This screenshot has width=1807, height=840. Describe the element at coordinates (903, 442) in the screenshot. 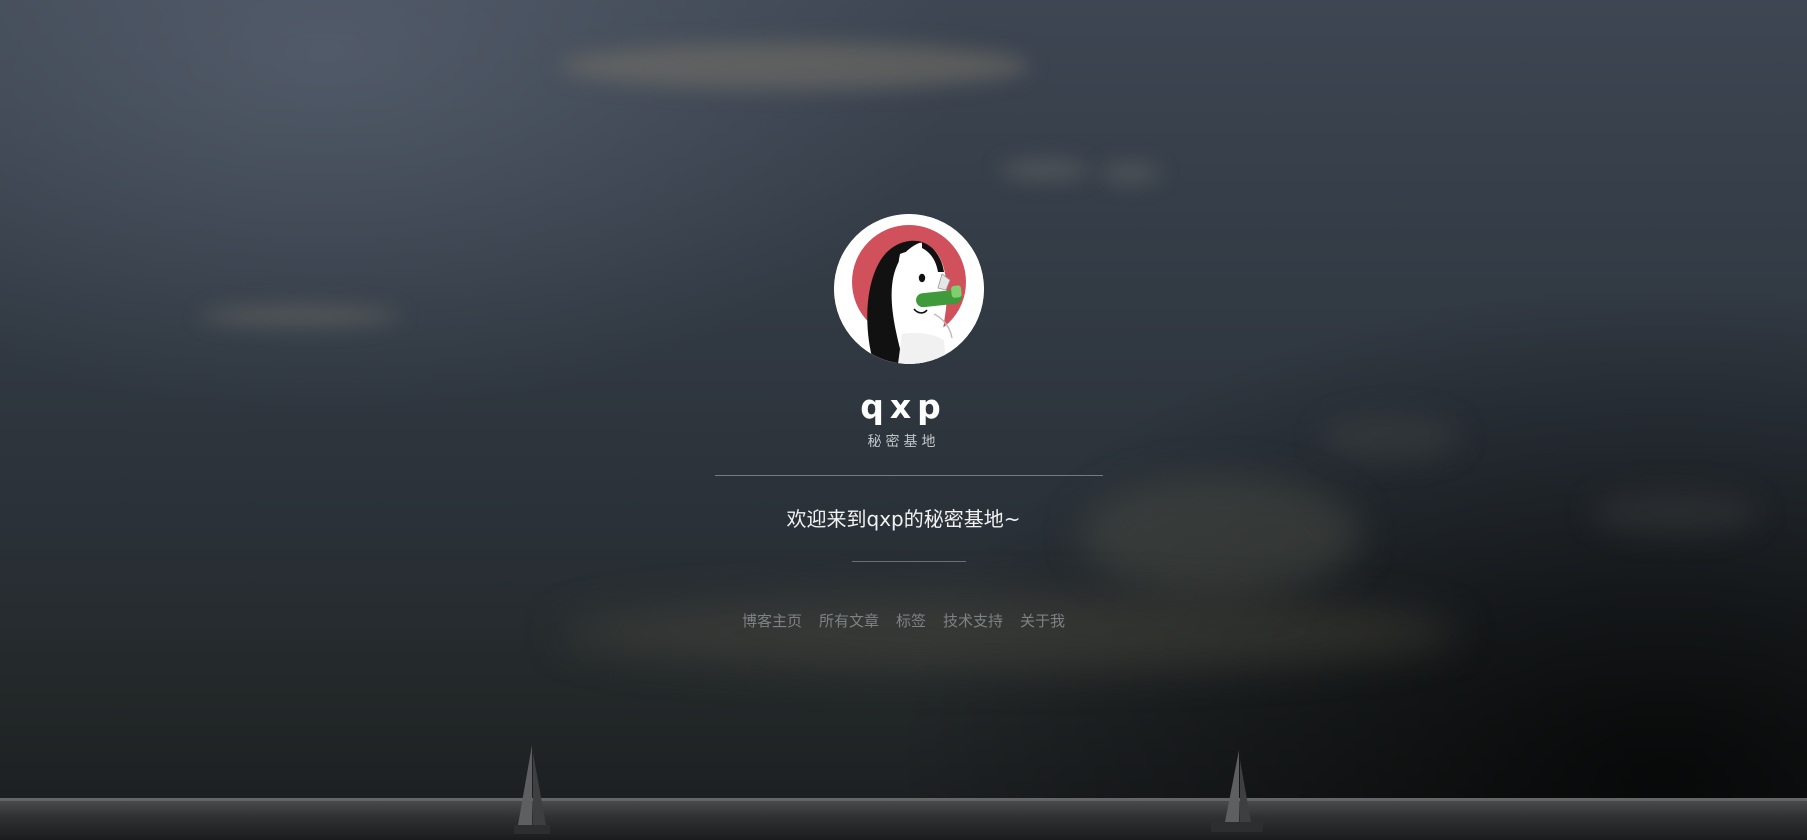

I see `site-tagline: 秘密基地` at that location.